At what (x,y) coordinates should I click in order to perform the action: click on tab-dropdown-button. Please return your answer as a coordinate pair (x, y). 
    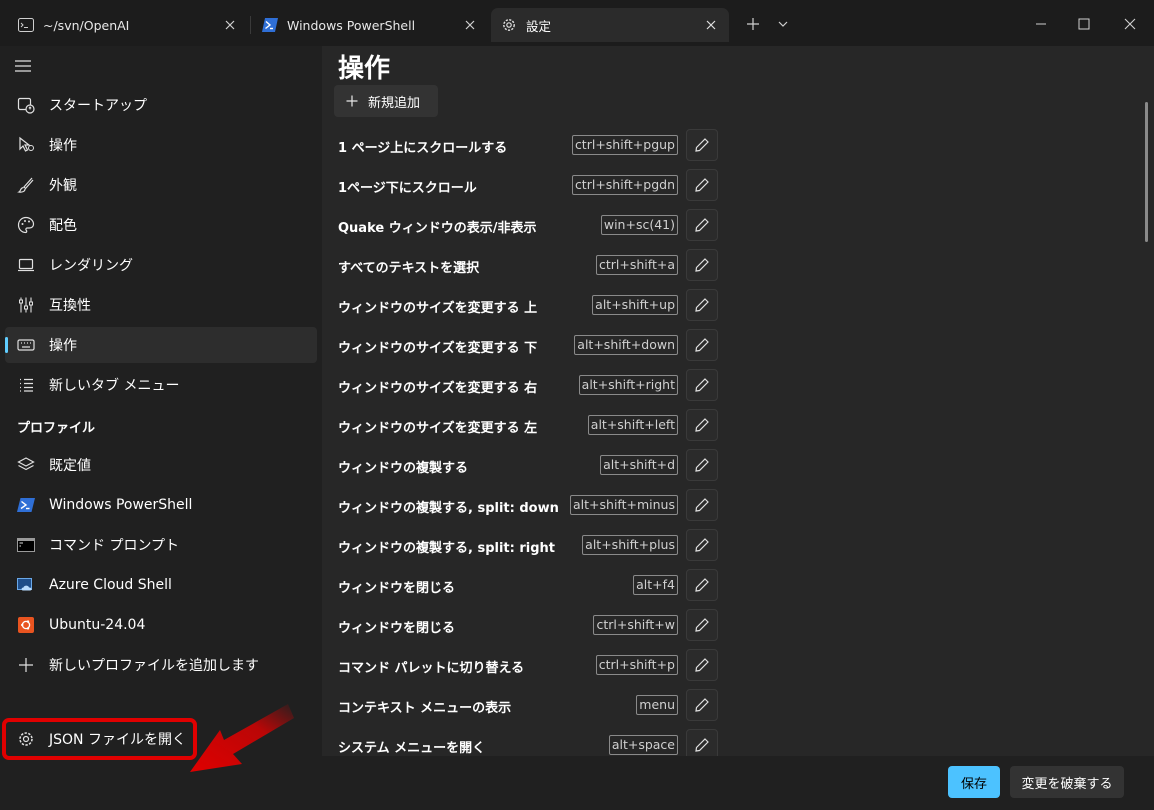
    Looking at the image, I should click on (783, 24).